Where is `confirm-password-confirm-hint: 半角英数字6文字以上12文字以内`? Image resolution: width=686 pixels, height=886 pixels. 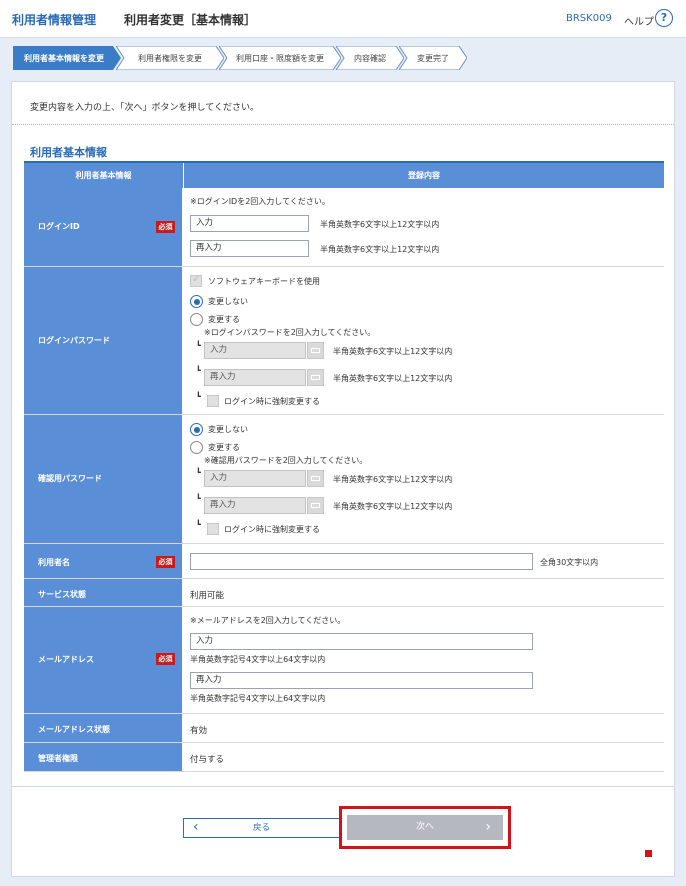 confirm-password-confirm-hint: 半角英数字6文字以上12文字以内 is located at coordinates (393, 506).